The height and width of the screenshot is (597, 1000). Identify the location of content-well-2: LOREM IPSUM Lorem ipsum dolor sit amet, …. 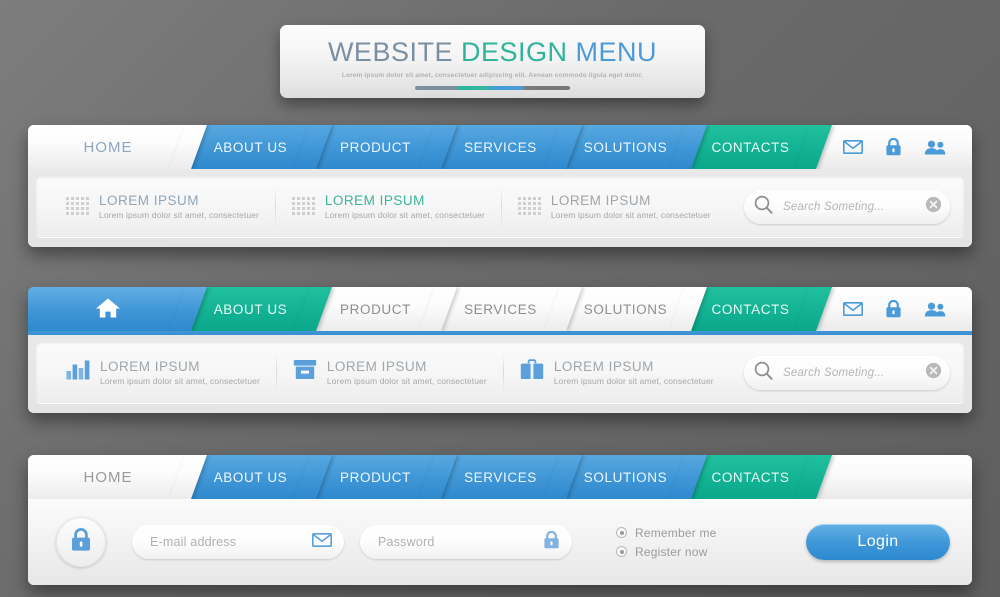
(500, 372).